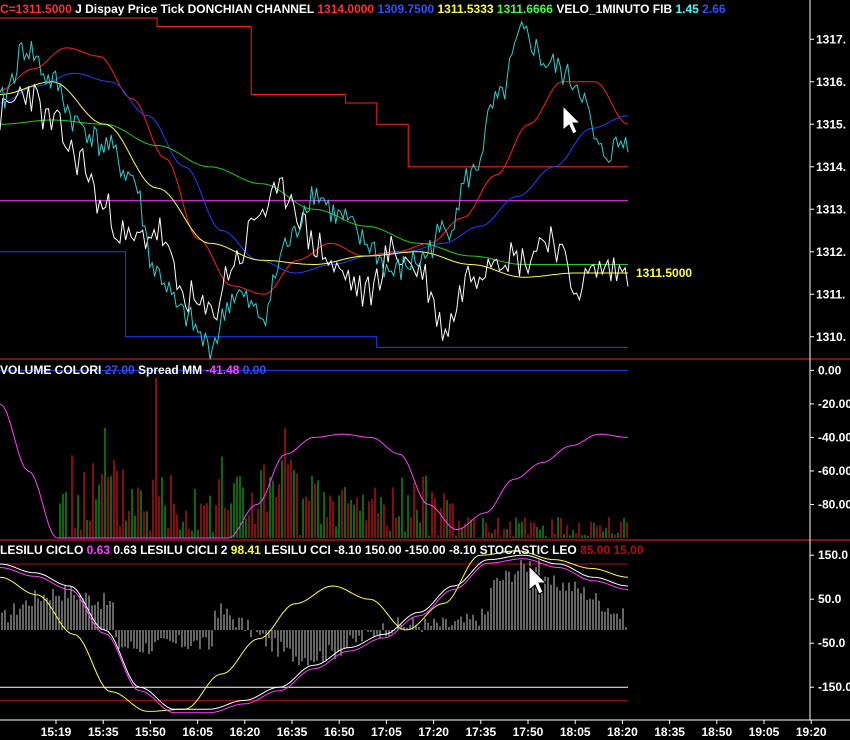 Image resolution: width=850 pixels, height=740 pixels. I want to click on oscillator-panel-header-item: STOCASTIC LEO, so click(526, 550).